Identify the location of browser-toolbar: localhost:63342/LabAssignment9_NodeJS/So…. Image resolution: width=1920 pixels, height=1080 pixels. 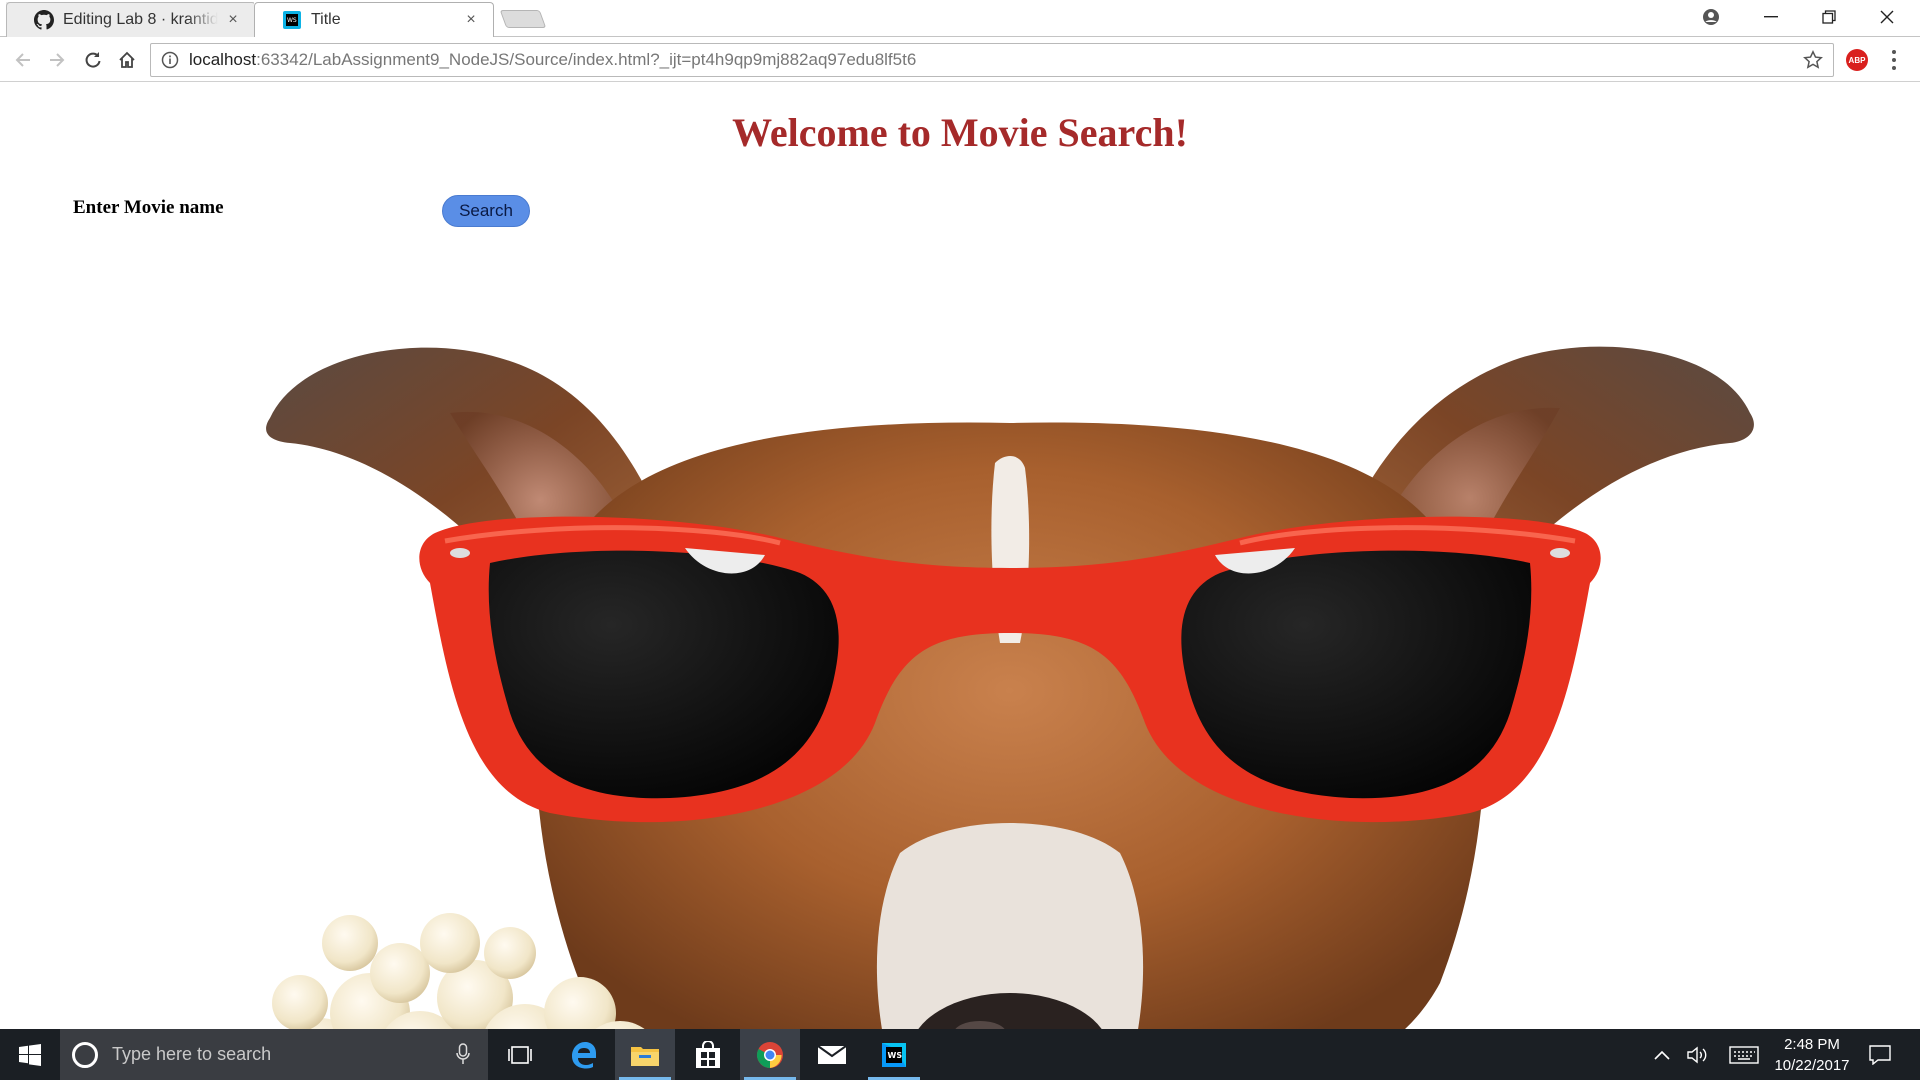
(960, 60).